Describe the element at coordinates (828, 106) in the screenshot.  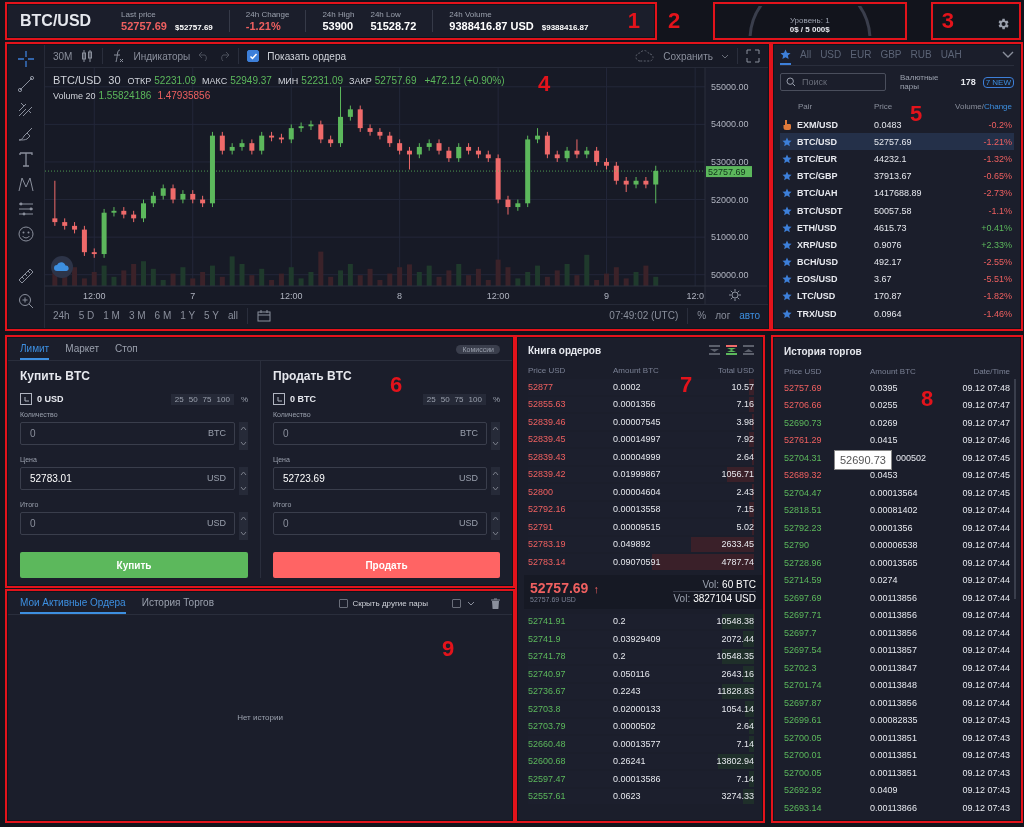
I see `column-header: Pair` at that location.